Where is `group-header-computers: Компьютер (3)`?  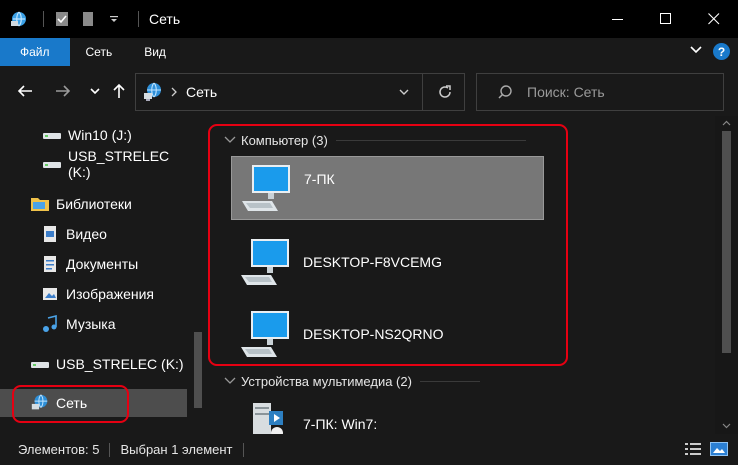
group-header-computers: Компьютер (3) is located at coordinates (462, 140).